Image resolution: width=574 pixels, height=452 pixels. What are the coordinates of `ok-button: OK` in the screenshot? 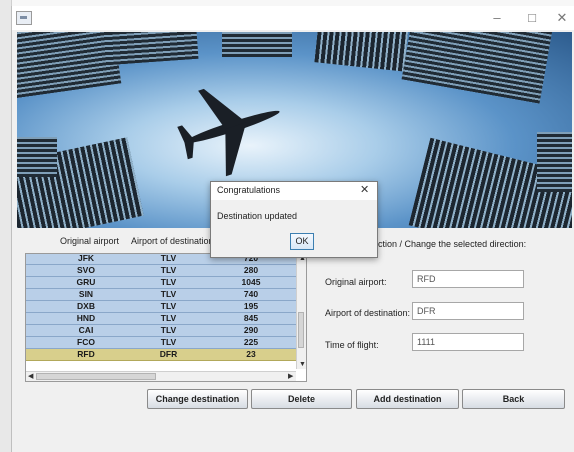 It's located at (302, 241).